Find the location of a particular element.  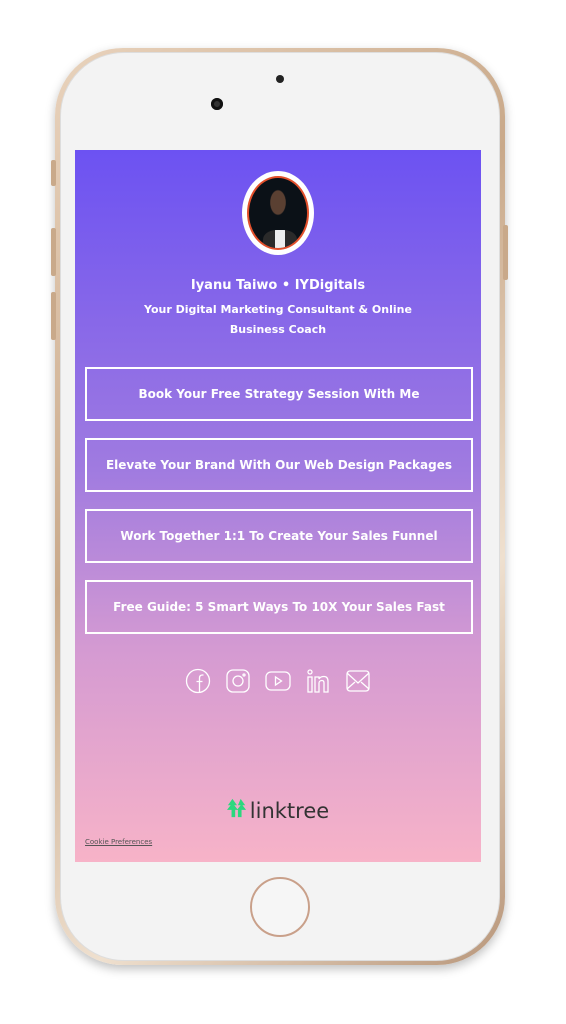

link-button-strategy-session: Book Your Free Strategy Session With Me is located at coordinates (279, 394).